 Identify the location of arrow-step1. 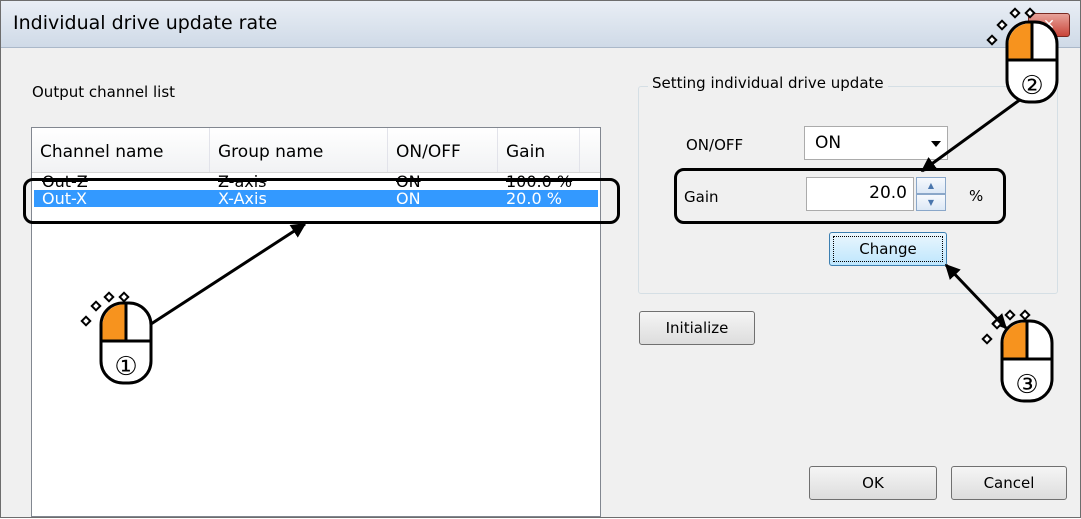
(228, 274).